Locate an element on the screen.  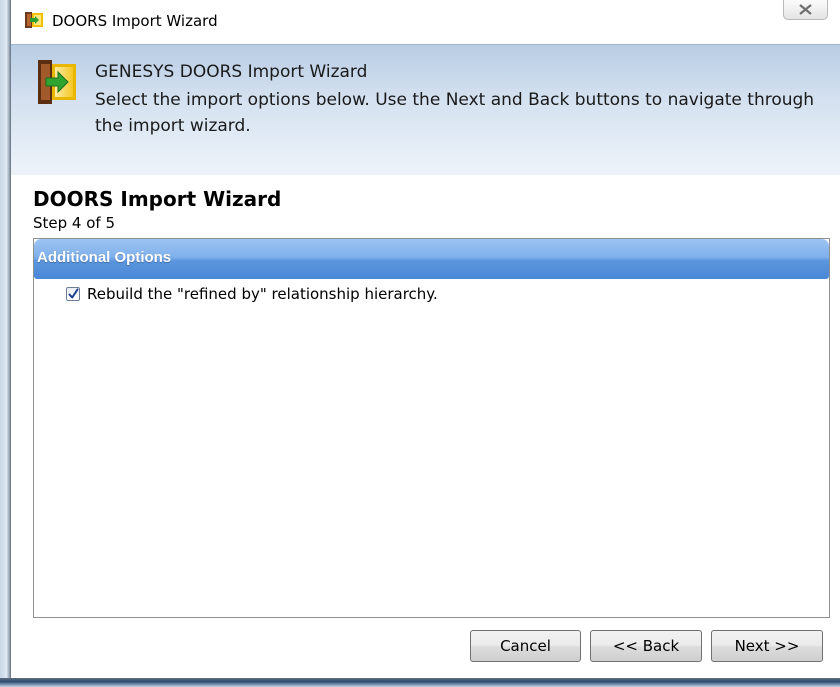
back-button: << Back is located at coordinates (646, 646).